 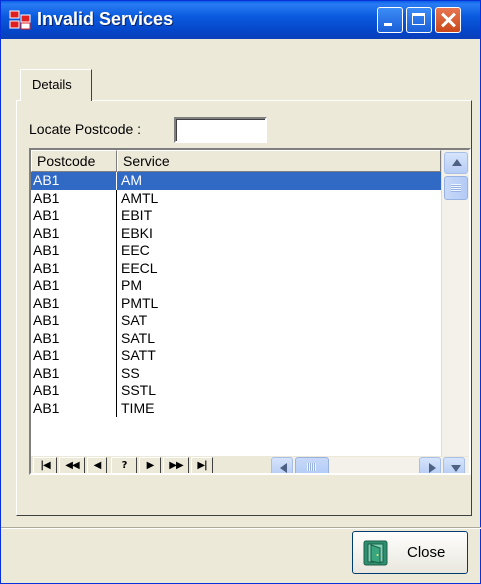 I want to click on scroll-left-button, so click(x=282, y=465).